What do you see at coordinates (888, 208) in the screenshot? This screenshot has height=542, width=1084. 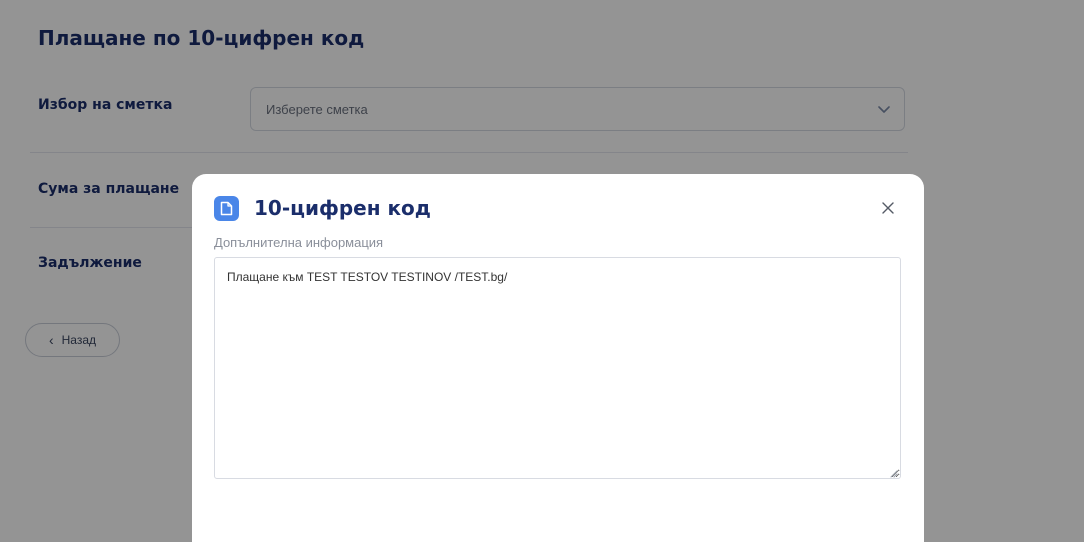 I see `close-icon` at bounding box center [888, 208].